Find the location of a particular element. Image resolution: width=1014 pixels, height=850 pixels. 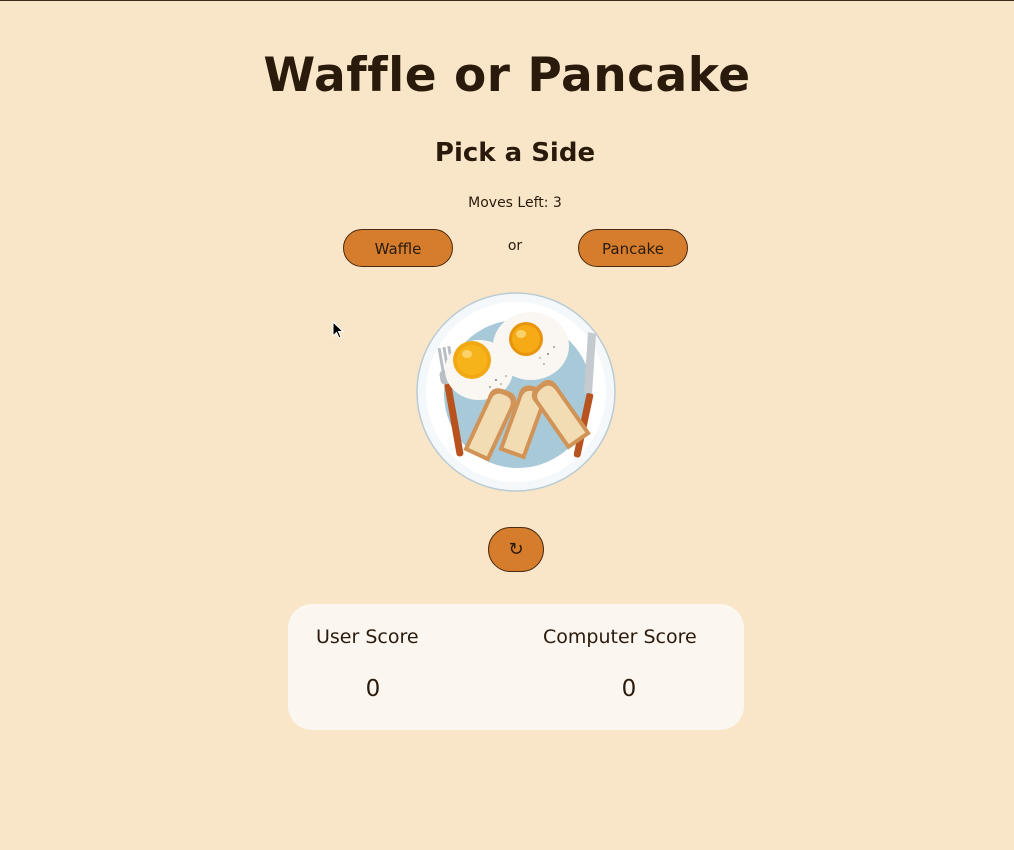

computer-score-label: Computer Score is located at coordinates (620, 637).